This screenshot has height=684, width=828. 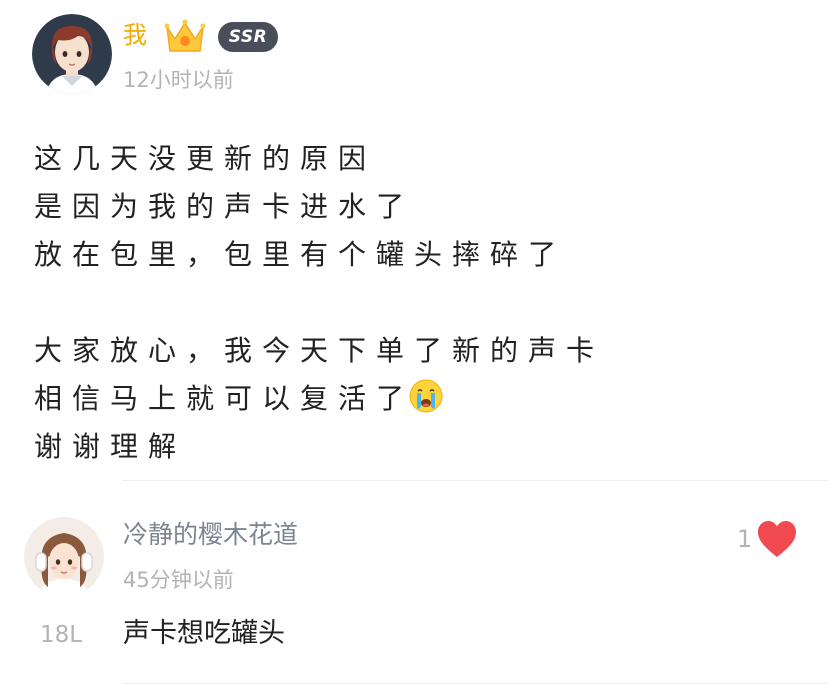 What do you see at coordinates (224, 398) in the screenshot?
I see `post-line-text: 相信马上就可以复活了` at bounding box center [224, 398].